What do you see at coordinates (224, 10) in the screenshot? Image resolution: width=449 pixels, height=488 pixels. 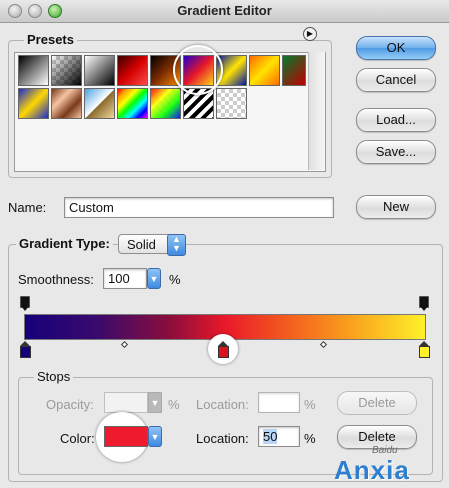 I see `window-title: Gradient Editor` at bounding box center [224, 10].